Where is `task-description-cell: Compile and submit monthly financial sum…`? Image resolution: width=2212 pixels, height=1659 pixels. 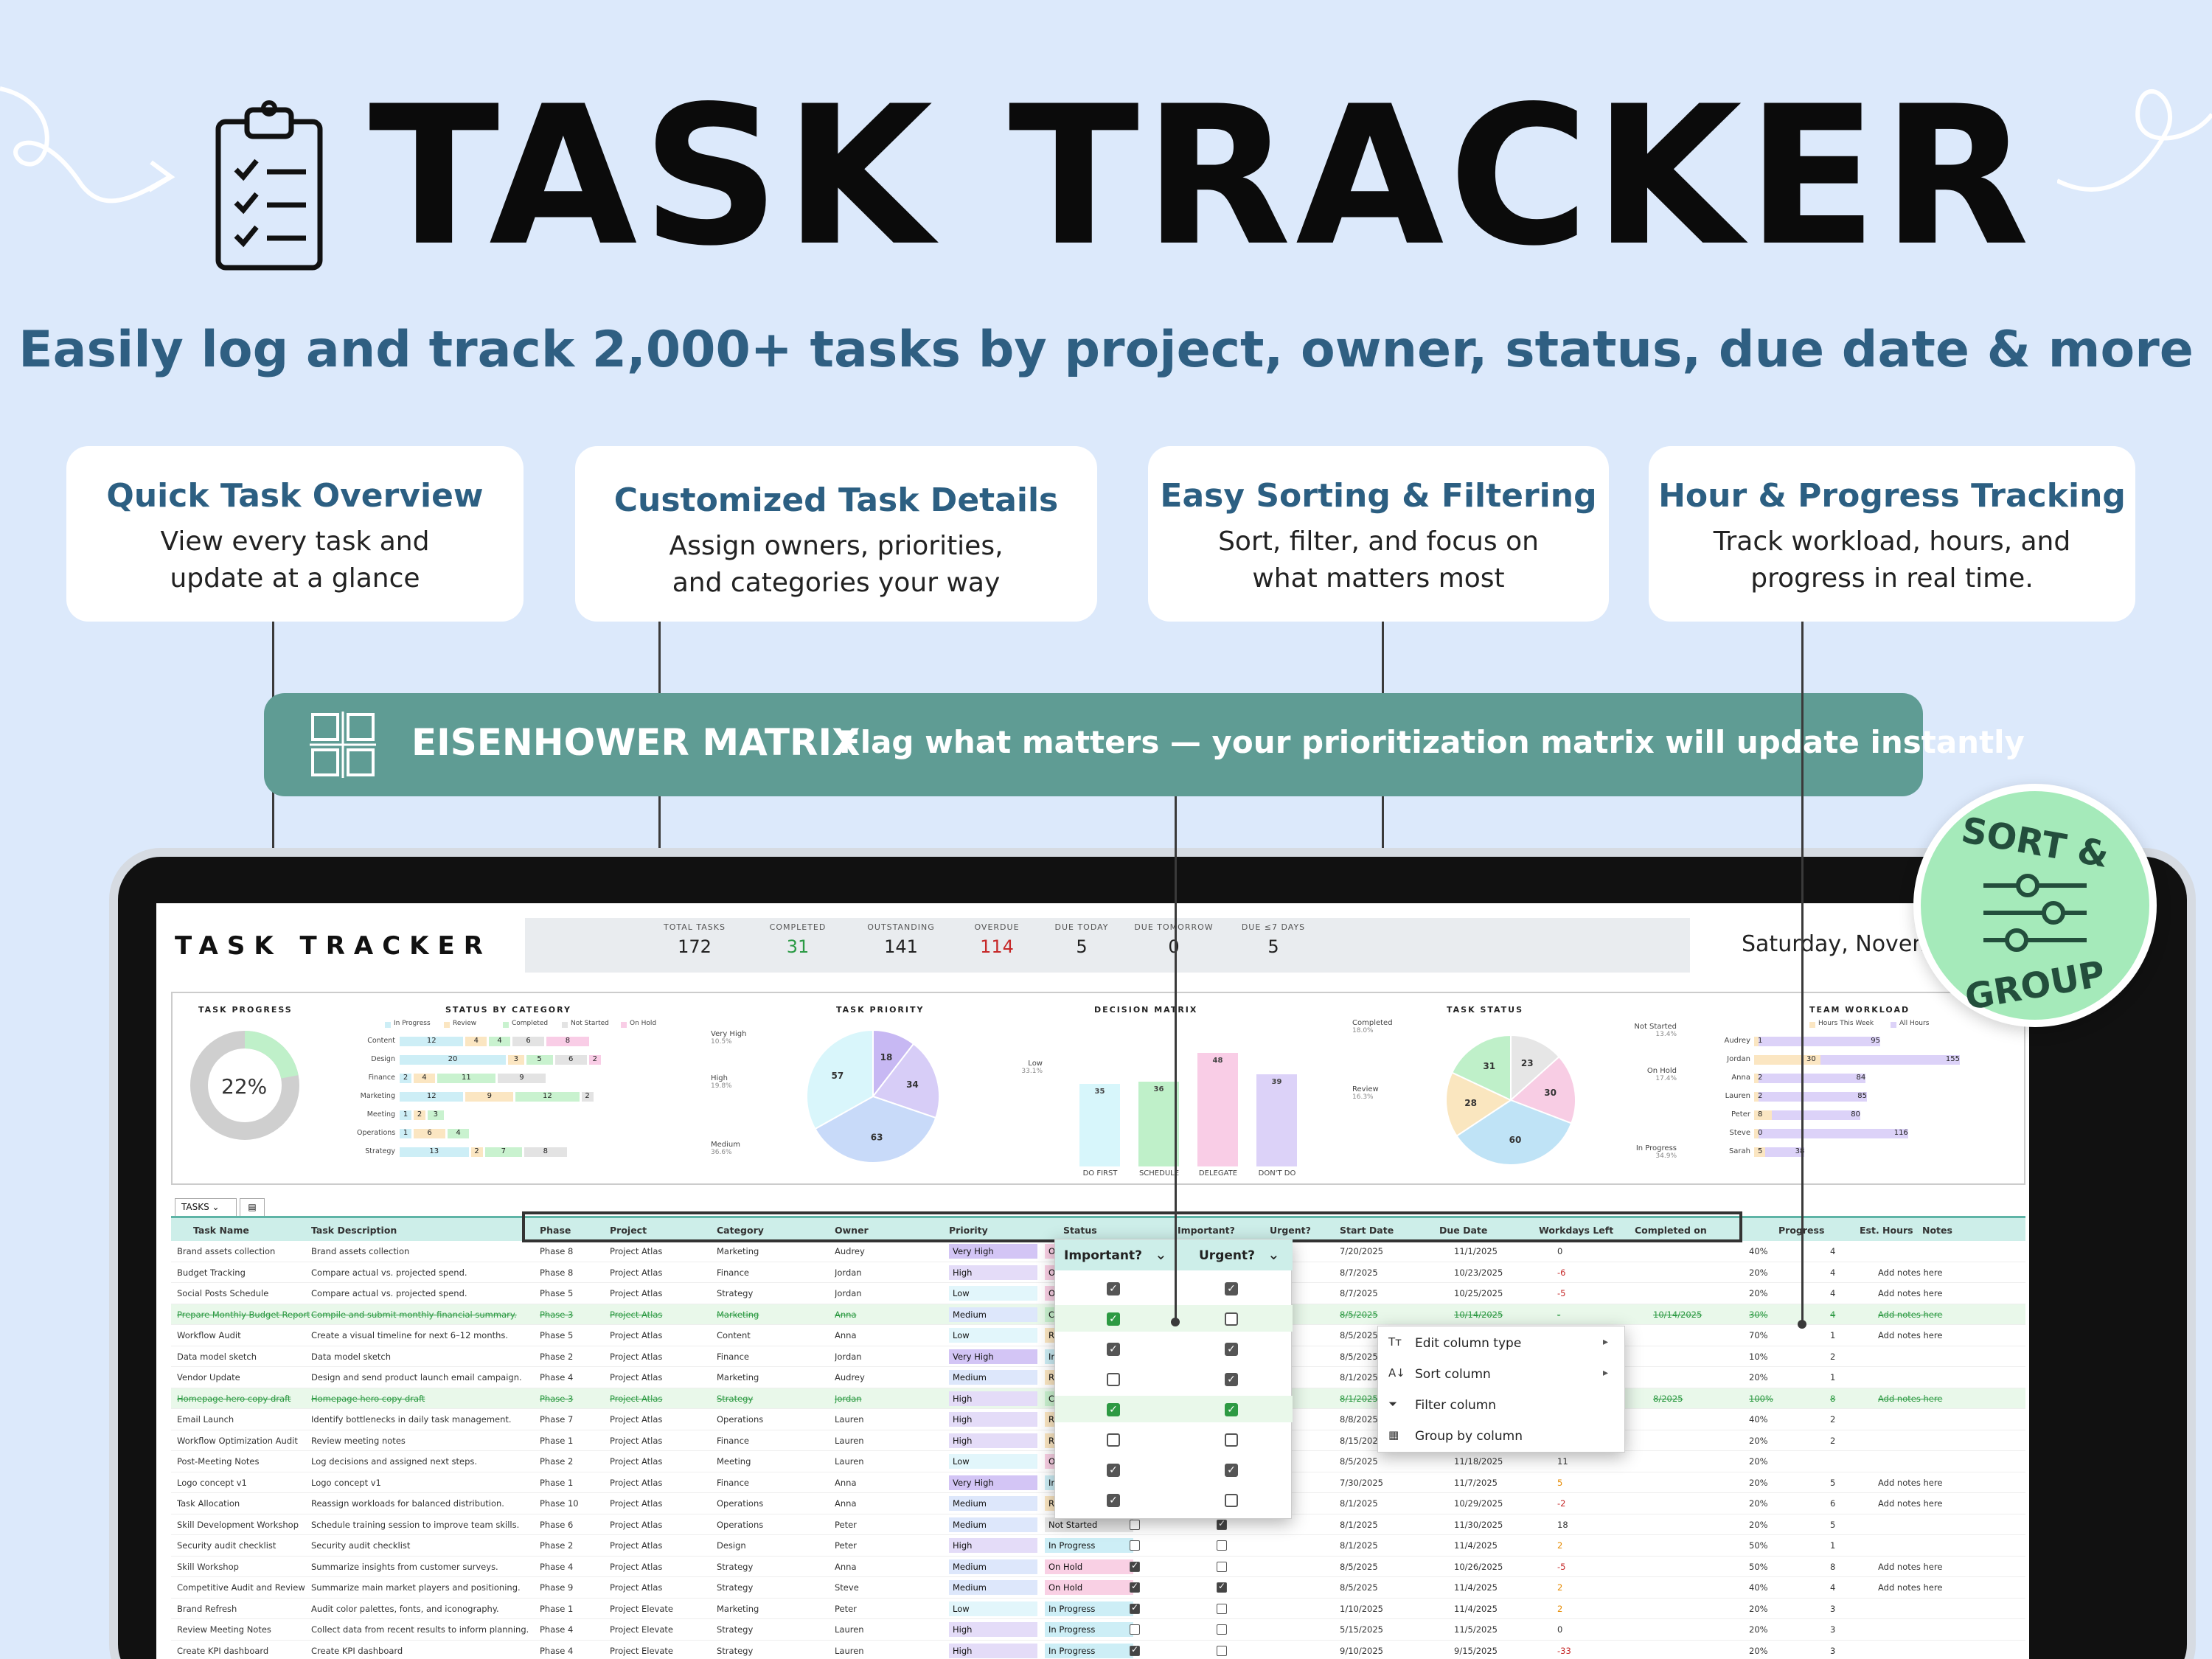
task-description-cell: Compile and submit monthly financial sum… is located at coordinates (421, 1315).